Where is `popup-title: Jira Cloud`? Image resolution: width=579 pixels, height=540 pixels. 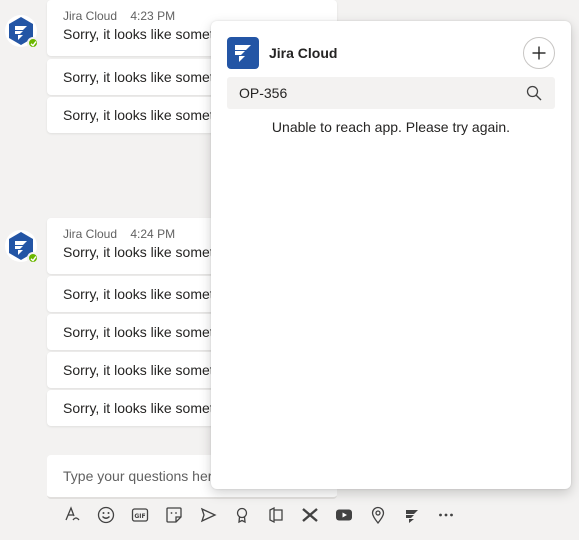 popup-title: Jira Cloud is located at coordinates (303, 53).